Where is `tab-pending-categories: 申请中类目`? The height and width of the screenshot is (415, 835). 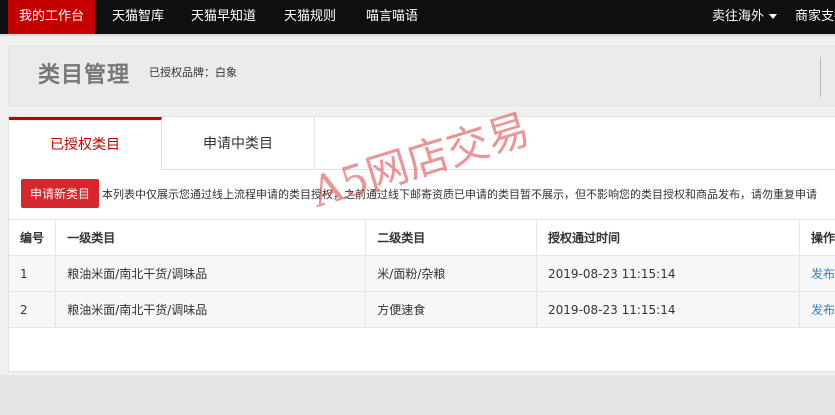
tab-pending-categories: 申请中类目 is located at coordinates (238, 143).